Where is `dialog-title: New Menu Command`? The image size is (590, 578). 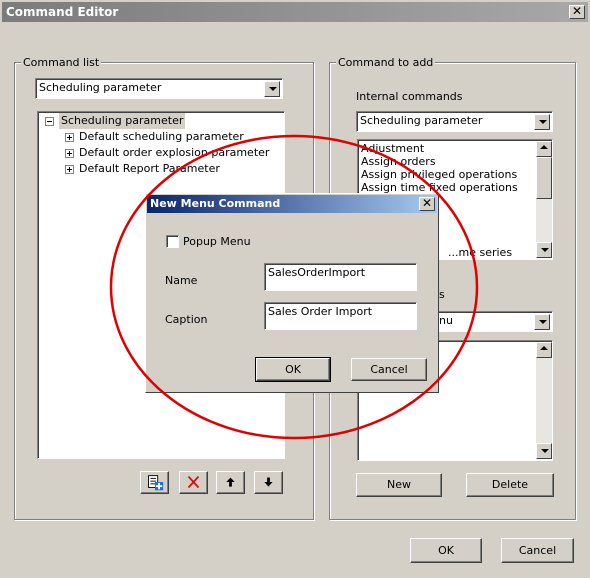 dialog-title: New Menu Command is located at coordinates (215, 203).